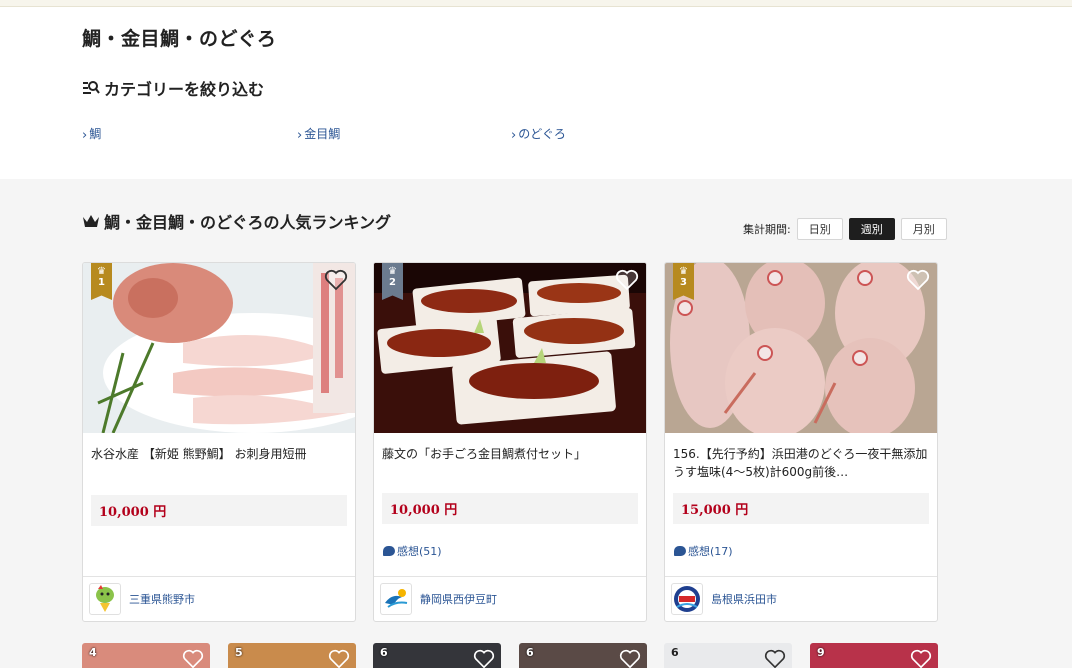  I want to click on category-label: 鯛, so click(95, 134).